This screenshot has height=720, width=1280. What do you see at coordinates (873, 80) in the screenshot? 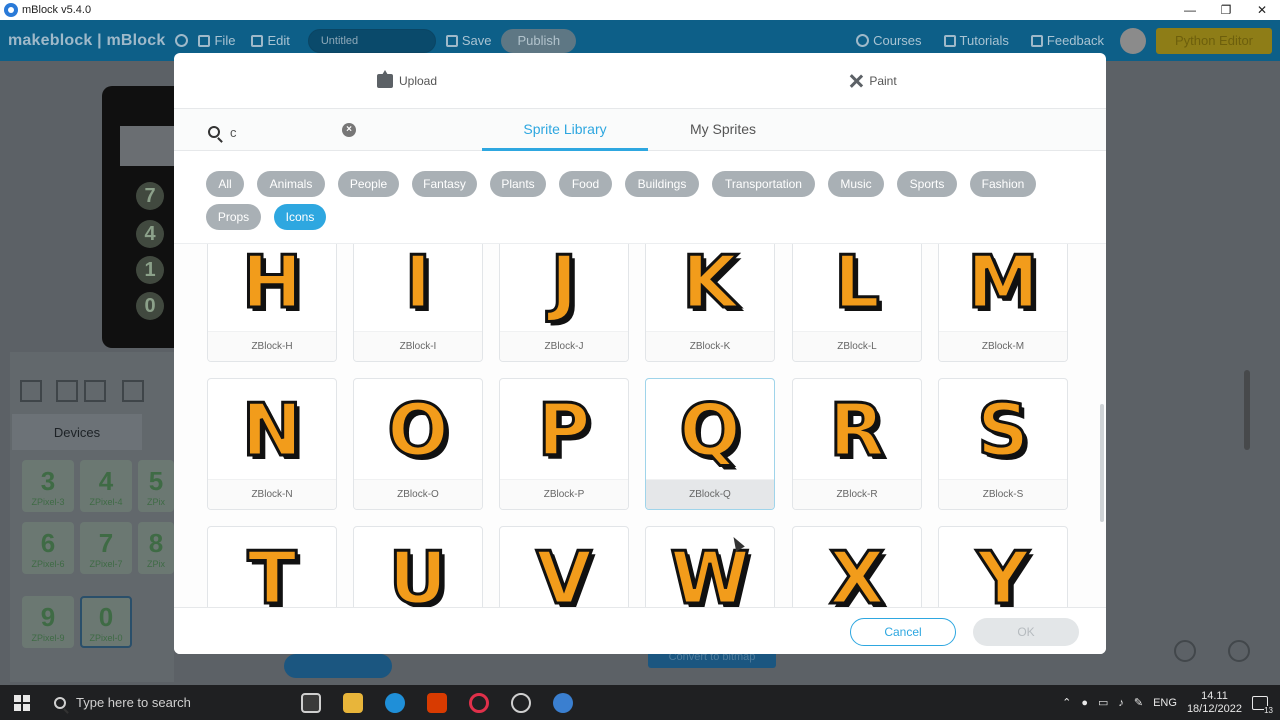
I see `paint-button: Paint` at bounding box center [873, 80].